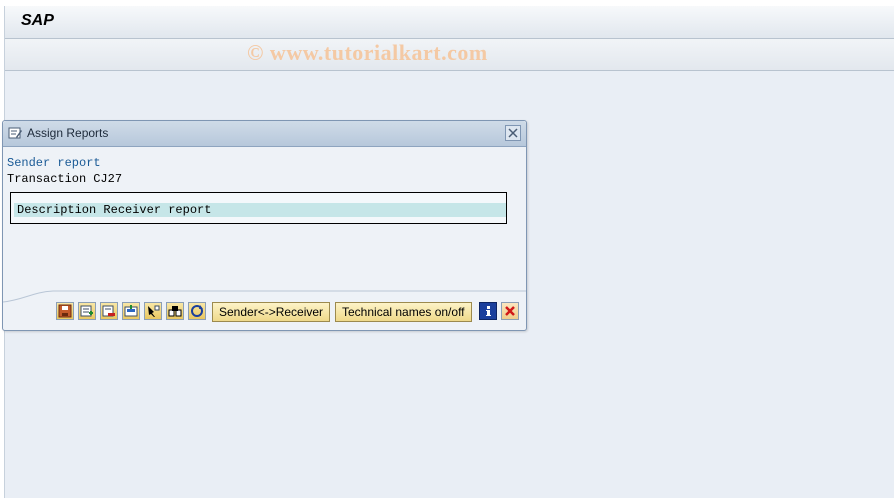 This screenshot has width=894, height=498. What do you see at coordinates (68, 133) in the screenshot?
I see `dialog-title: Assign Reports` at bounding box center [68, 133].